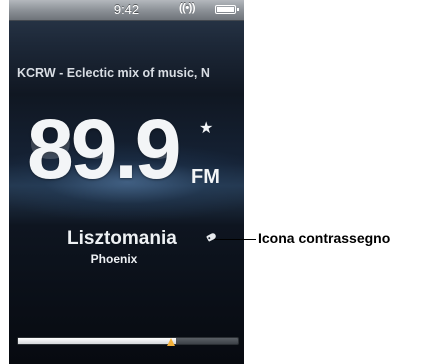  Describe the element at coordinates (227, 9) in the screenshot. I see `battery-icon` at that location.